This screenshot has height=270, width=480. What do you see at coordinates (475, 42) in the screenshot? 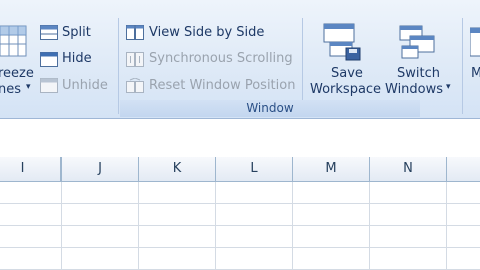
I see `macros-icon` at bounding box center [475, 42].